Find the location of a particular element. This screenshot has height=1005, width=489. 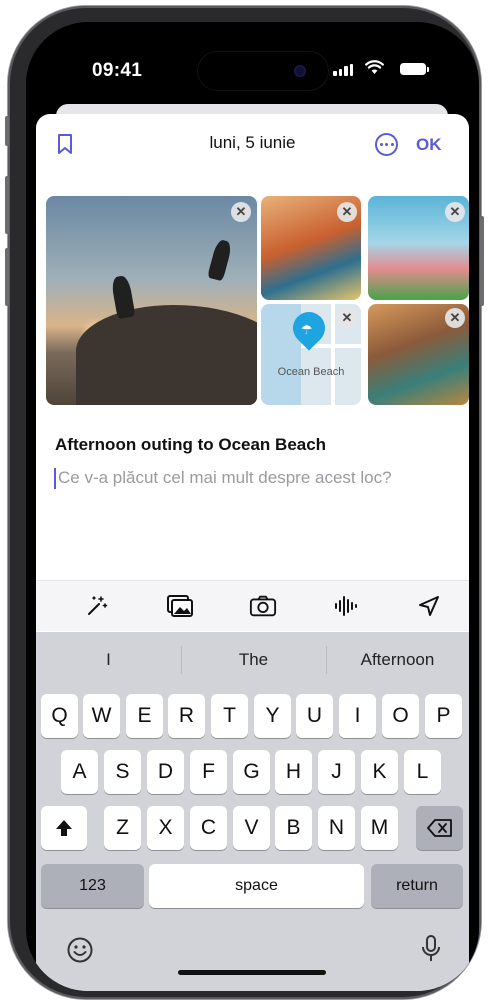

key-c: C is located at coordinates (208, 828).